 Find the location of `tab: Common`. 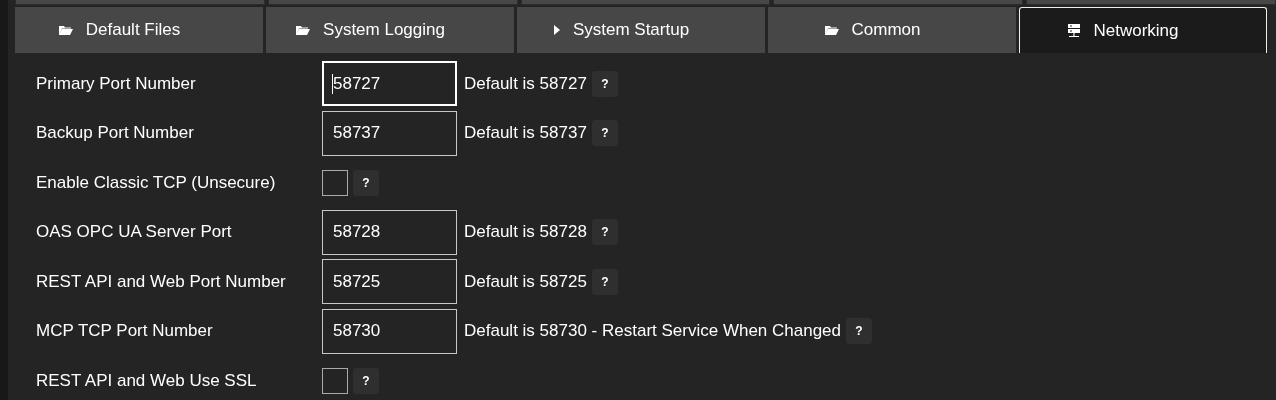

tab: Common is located at coordinates (892, 30).